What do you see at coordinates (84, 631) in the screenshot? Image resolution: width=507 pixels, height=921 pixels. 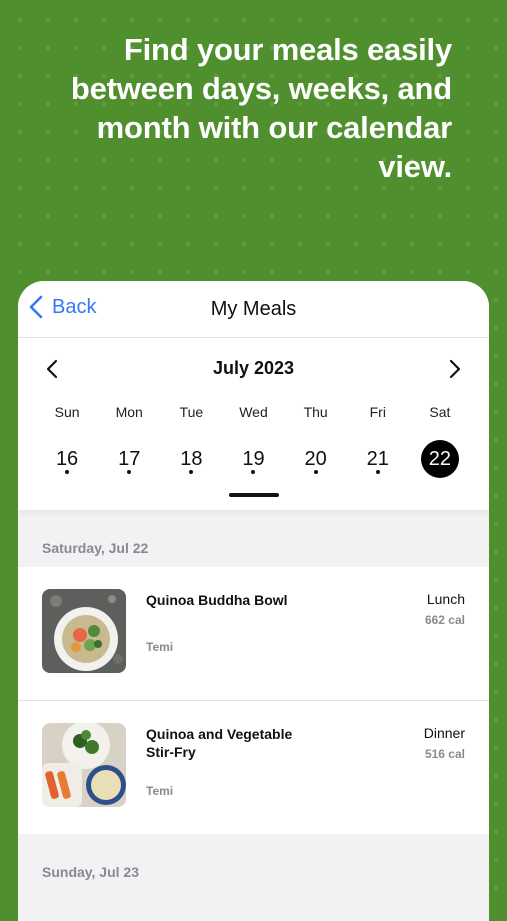 I see `meal-thumbnail-buddha-bowl` at bounding box center [84, 631].